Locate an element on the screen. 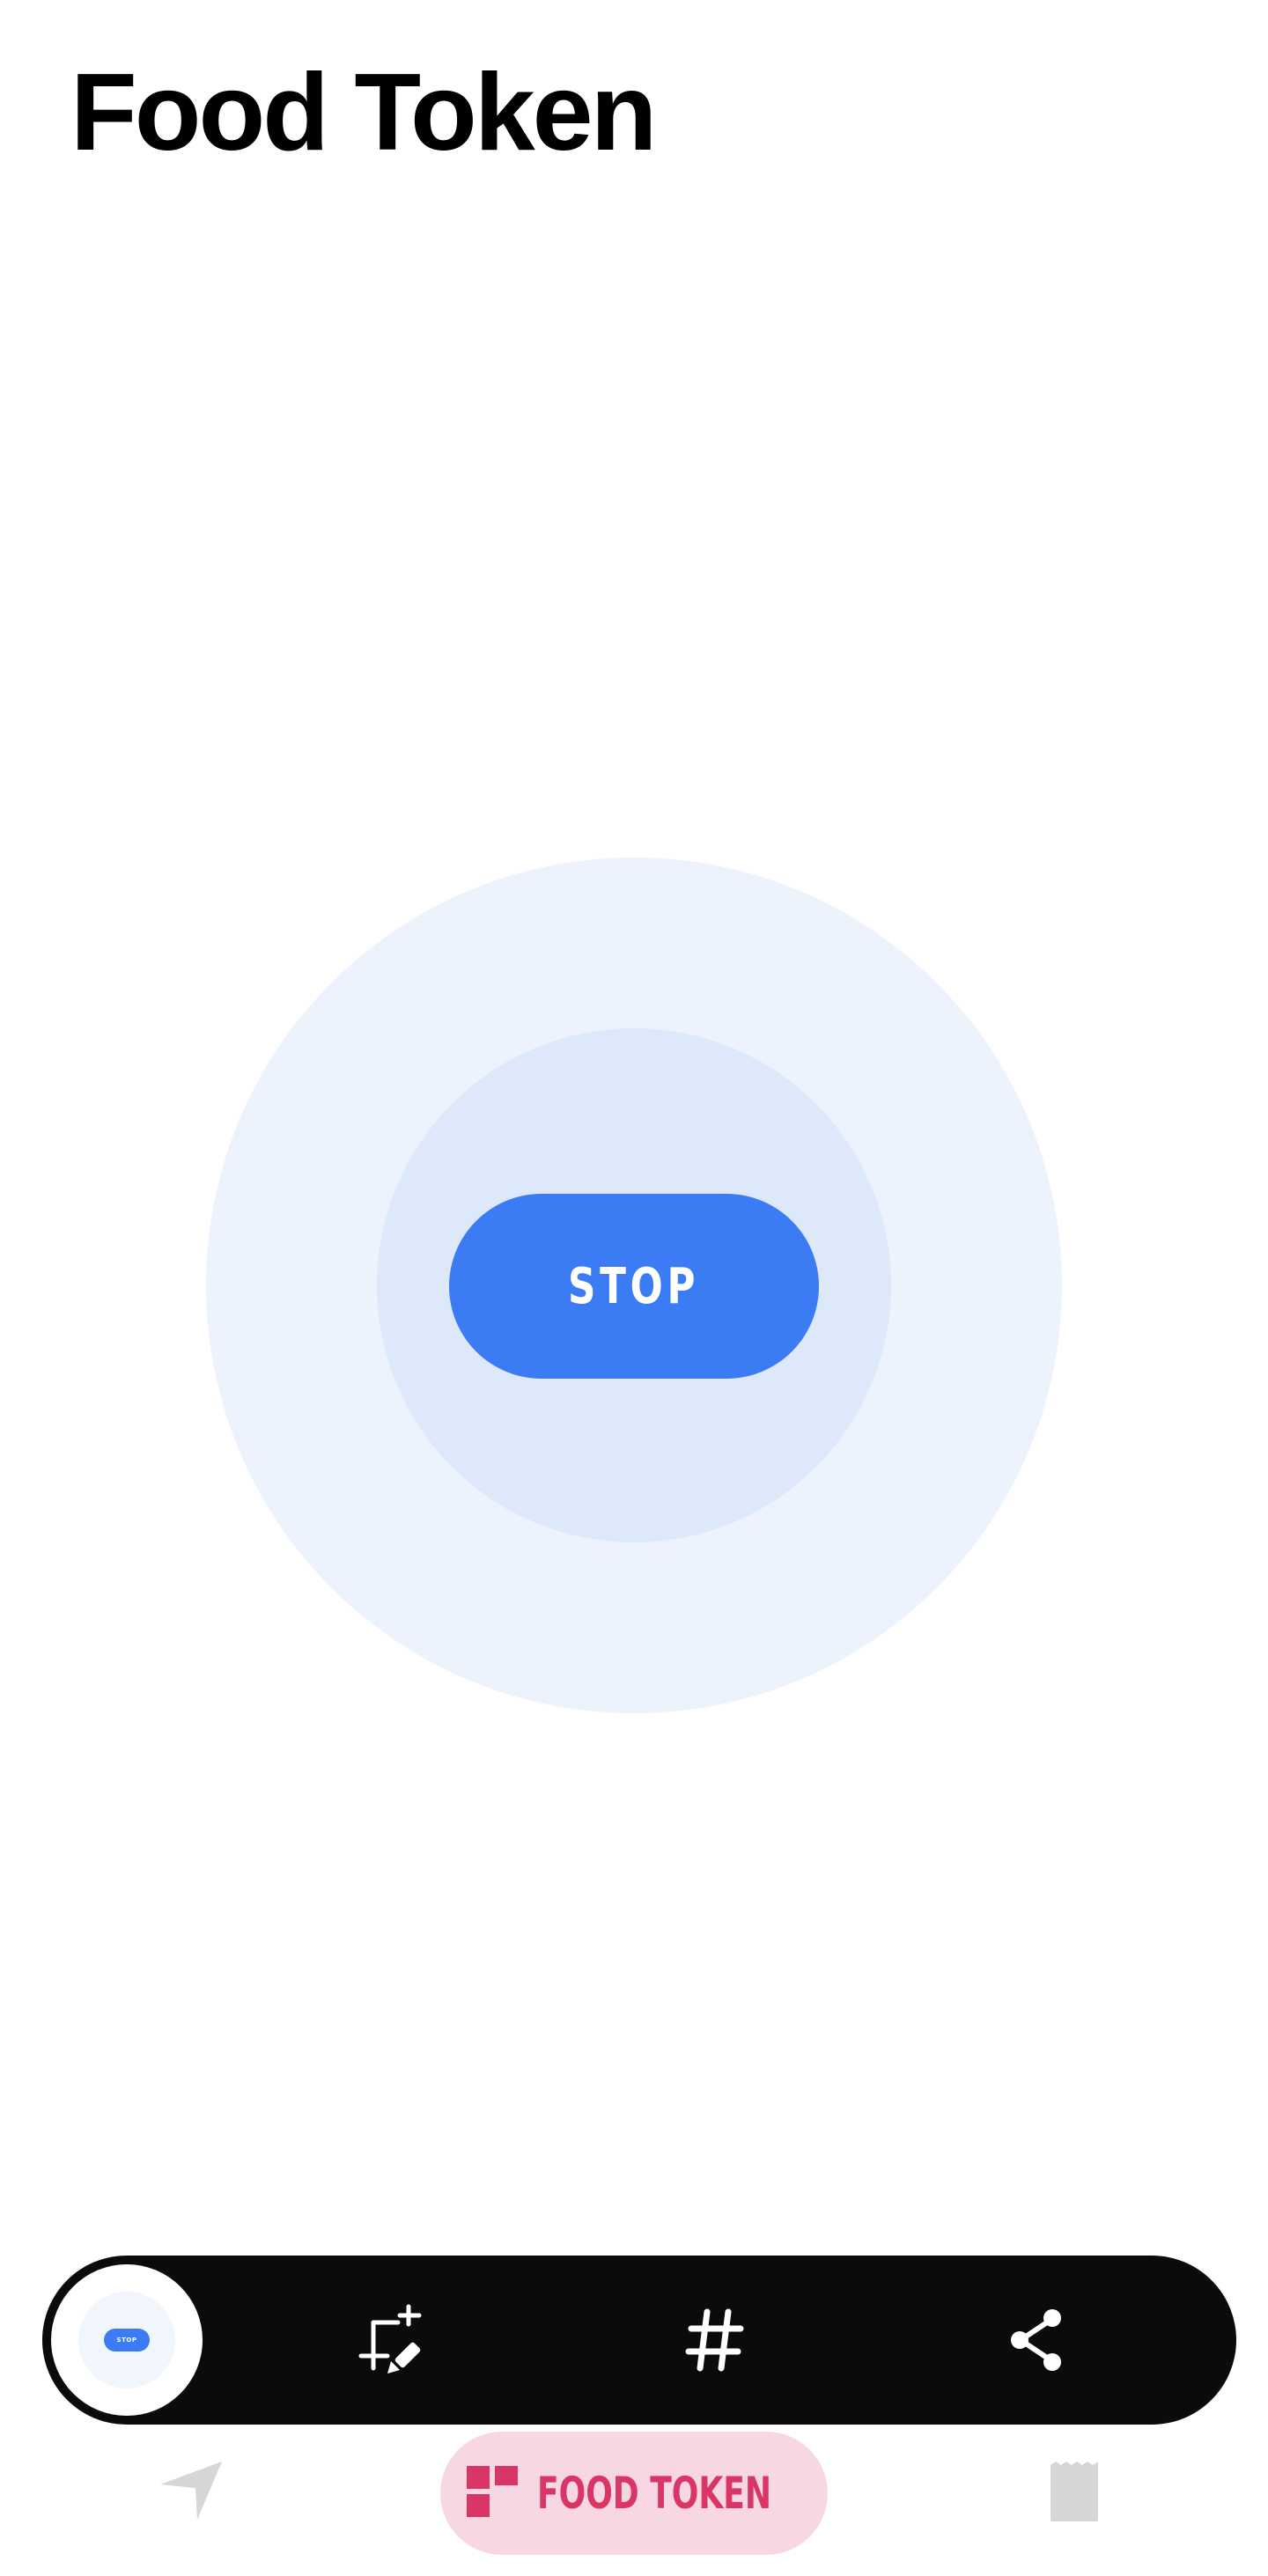 This screenshot has height=2576, width=1268. hashtag-button is located at coordinates (715, 2340).